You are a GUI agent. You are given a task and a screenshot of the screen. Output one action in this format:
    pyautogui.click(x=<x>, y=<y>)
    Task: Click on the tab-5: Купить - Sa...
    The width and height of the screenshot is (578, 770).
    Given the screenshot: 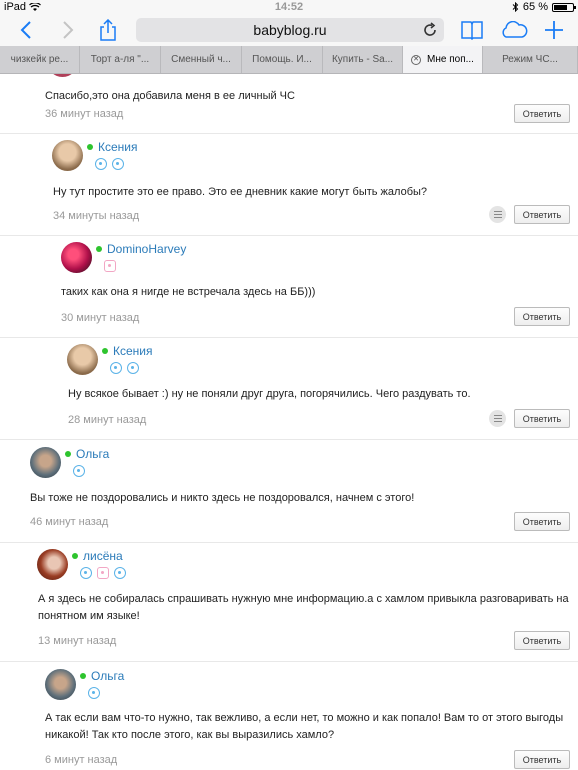 What is the action you would take?
    pyautogui.click(x=363, y=59)
    